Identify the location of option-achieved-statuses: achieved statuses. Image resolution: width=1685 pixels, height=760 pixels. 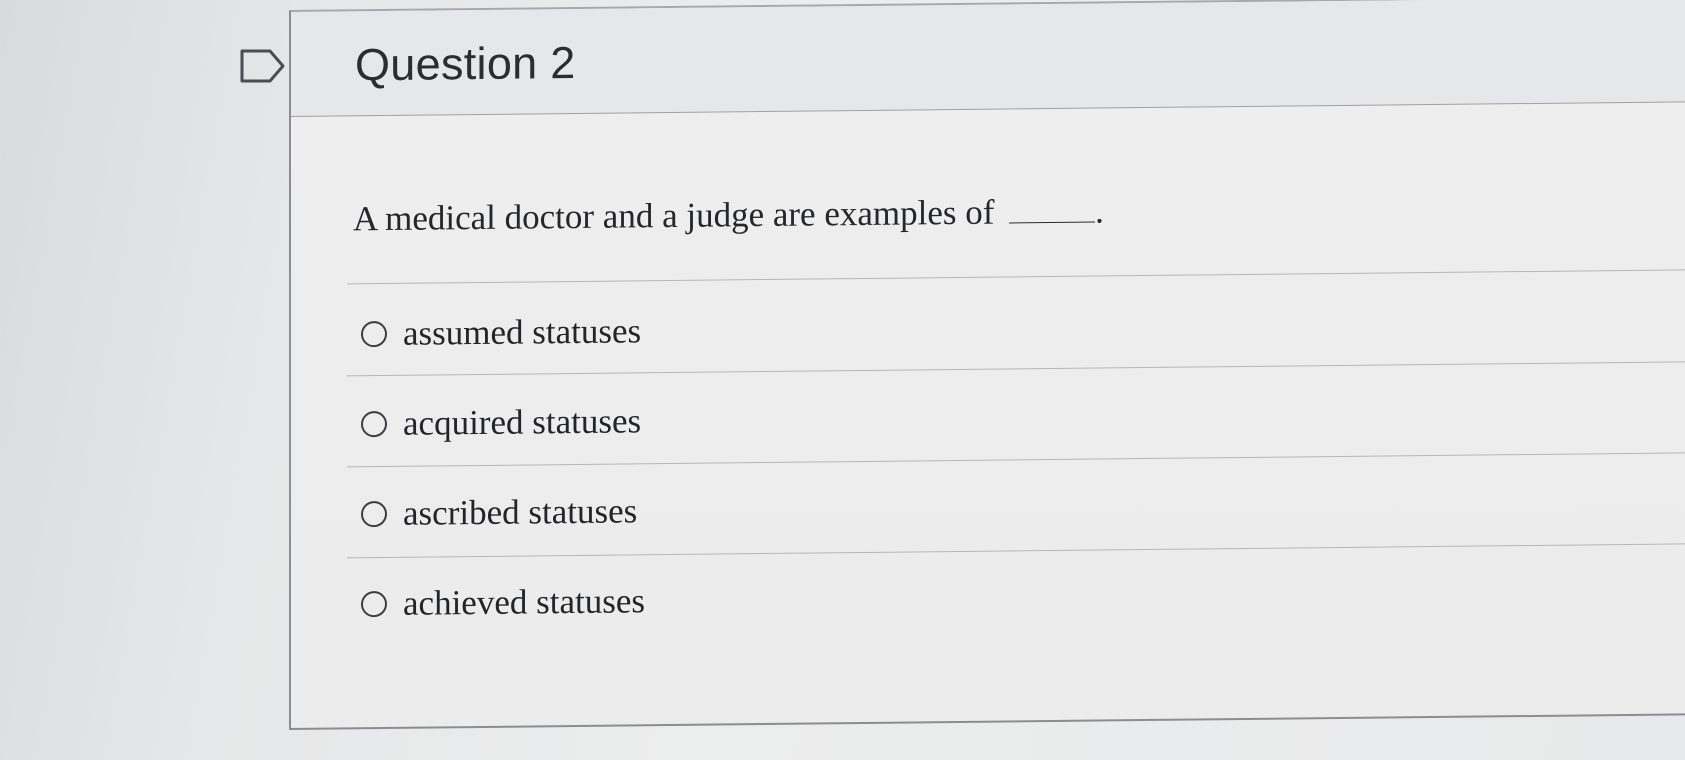
(503, 602).